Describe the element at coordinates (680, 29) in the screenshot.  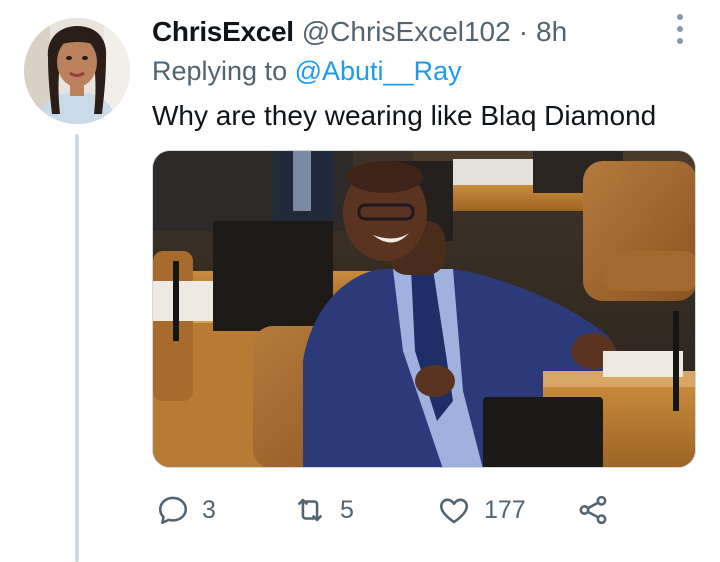
I see `more-options-icon` at that location.